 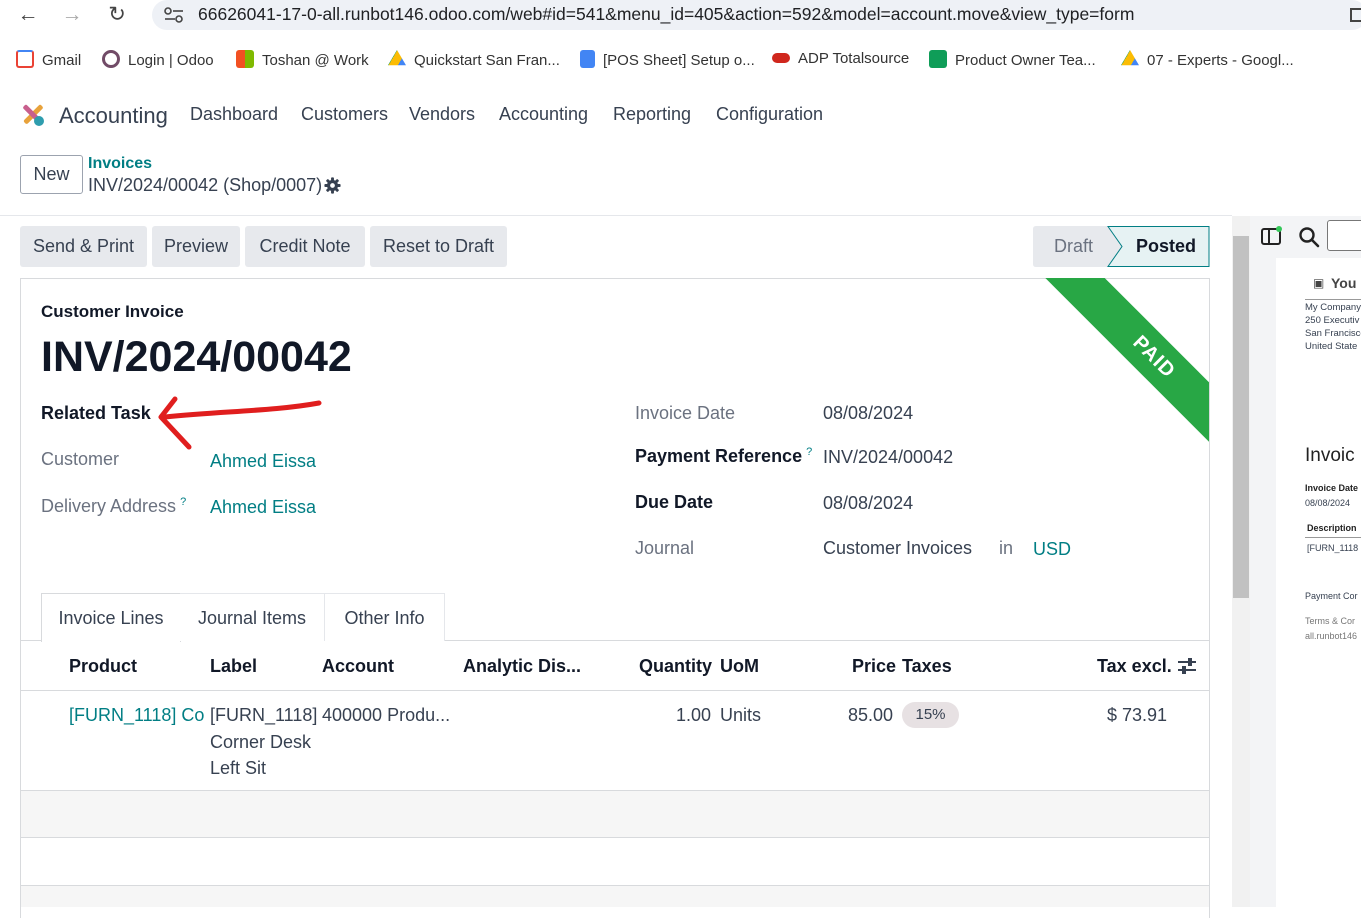 I want to click on send-print-button: Send & Print, so click(x=83, y=246).